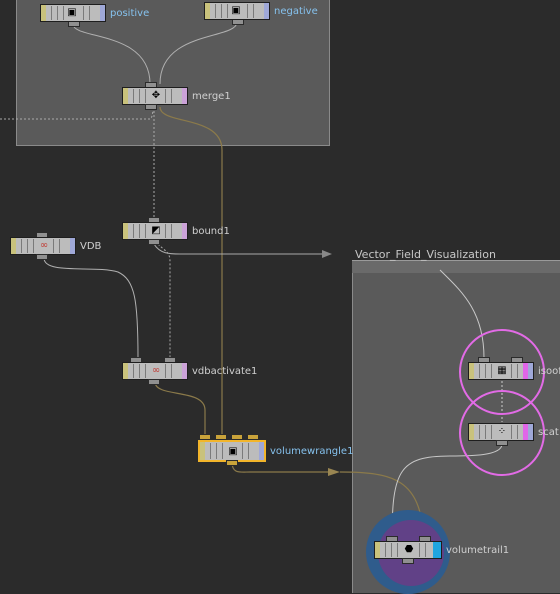 This screenshot has height=594, width=560. Describe the element at coordinates (224, 371) in the screenshot. I see `node-label-vdbactivate1: vdbactivate1` at that location.